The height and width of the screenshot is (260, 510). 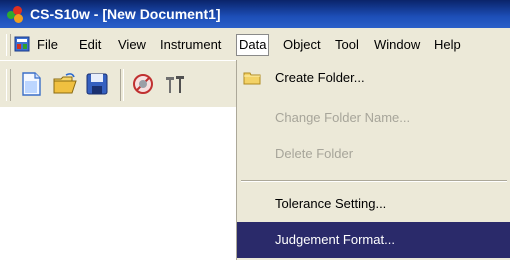 I want to click on save-icon, so click(x=97, y=84).